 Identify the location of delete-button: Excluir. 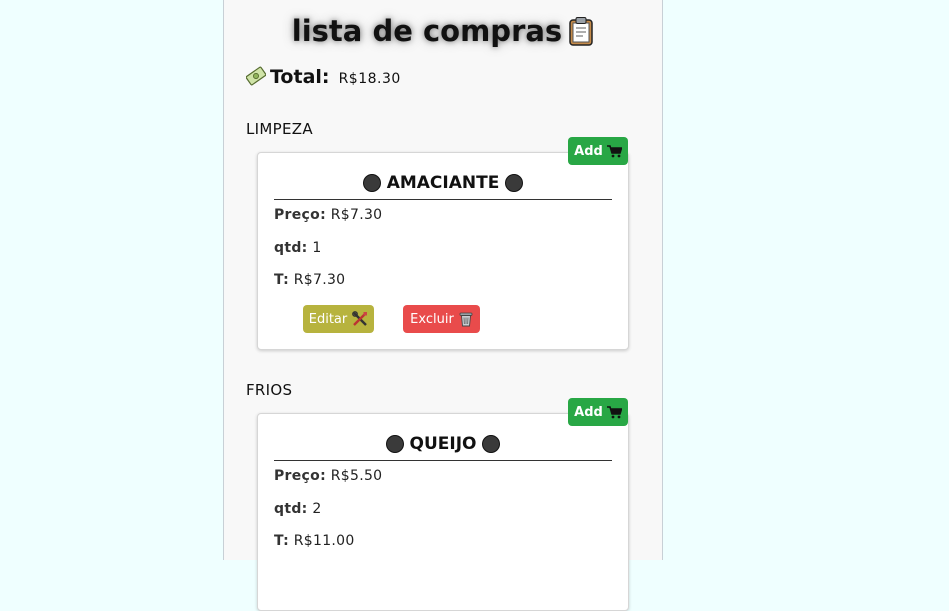
(441, 319).